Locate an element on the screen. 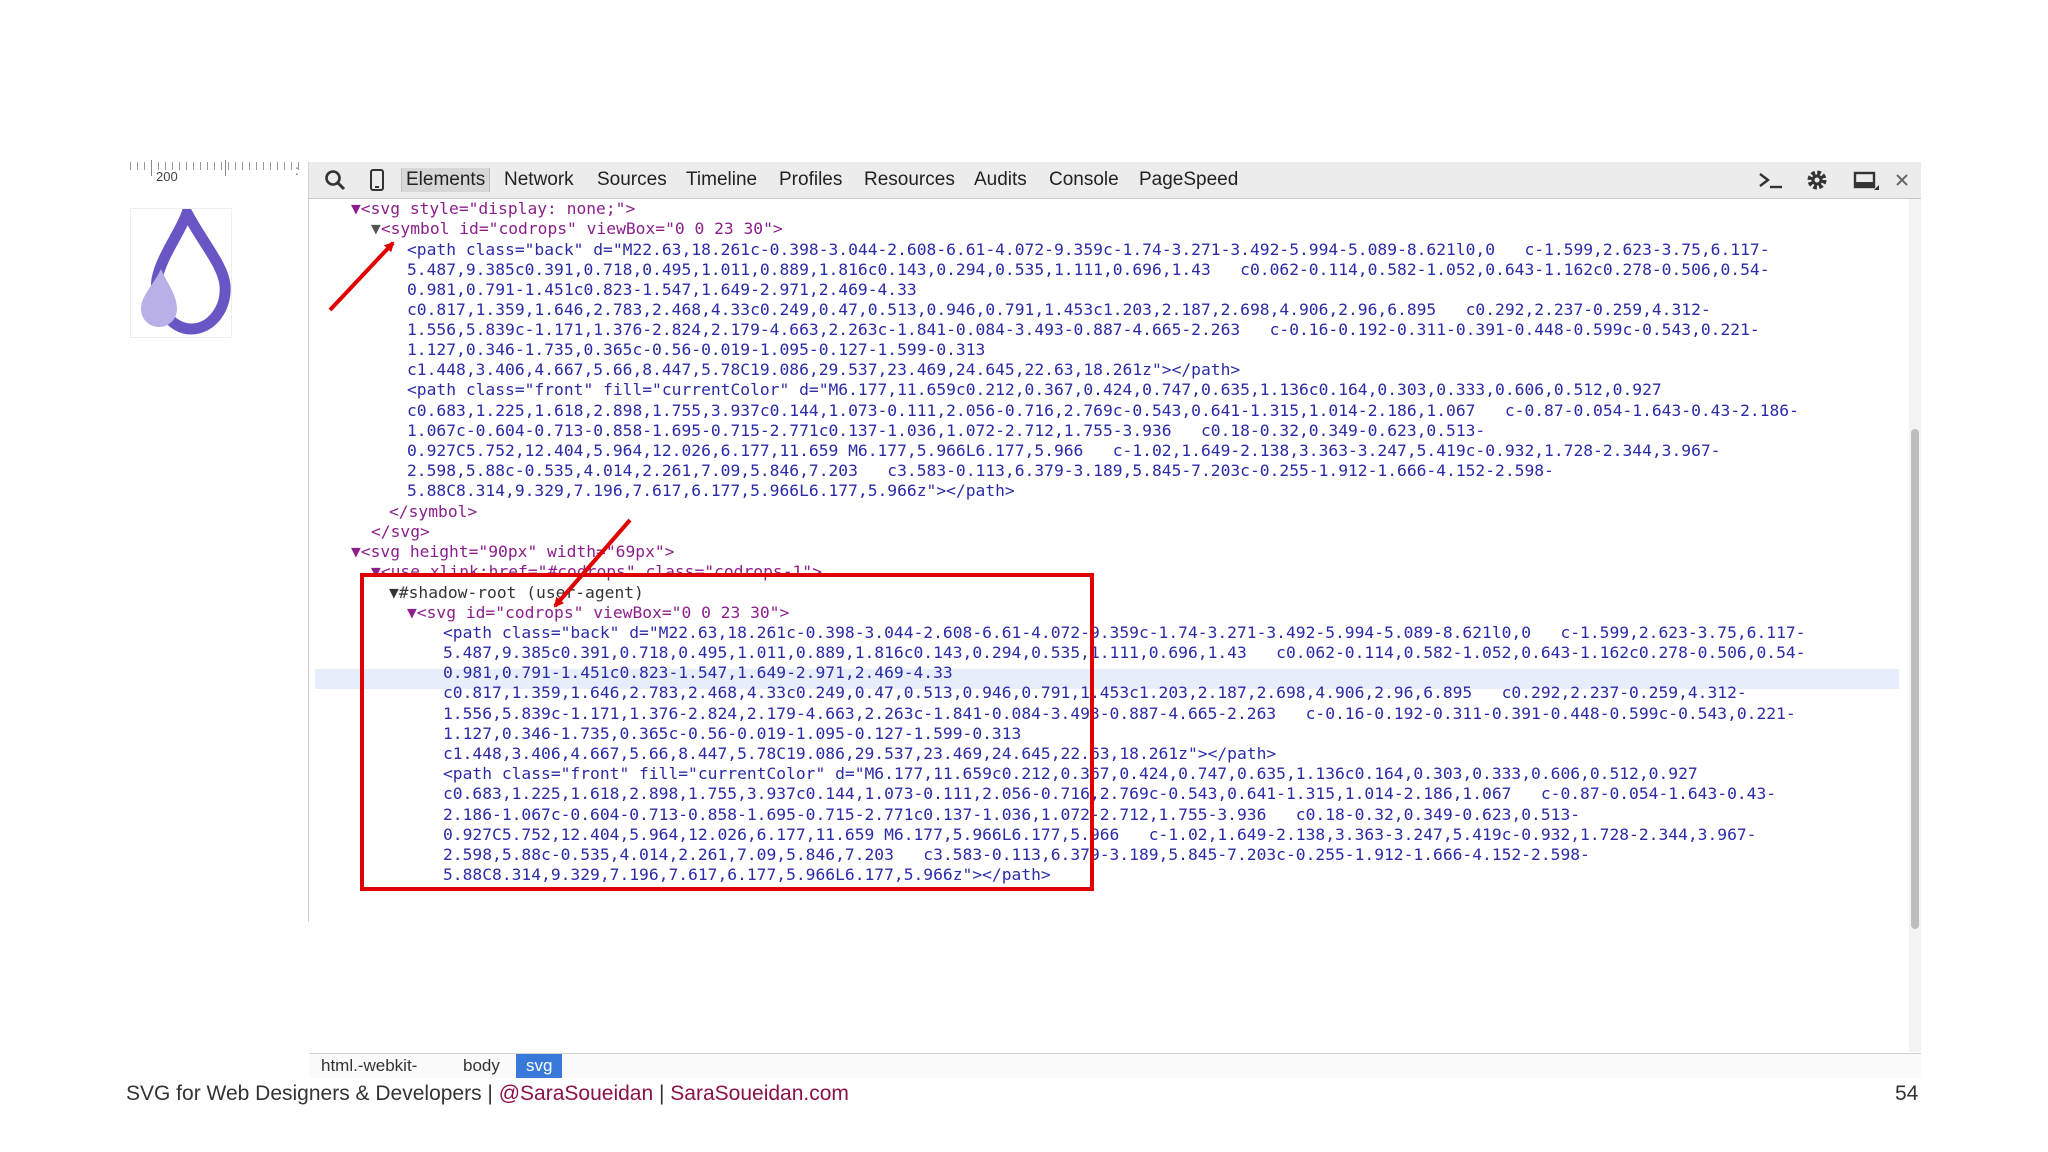 The width and height of the screenshot is (2048, 1152). ruler-label: 200 is located at coordinates (167, 176).